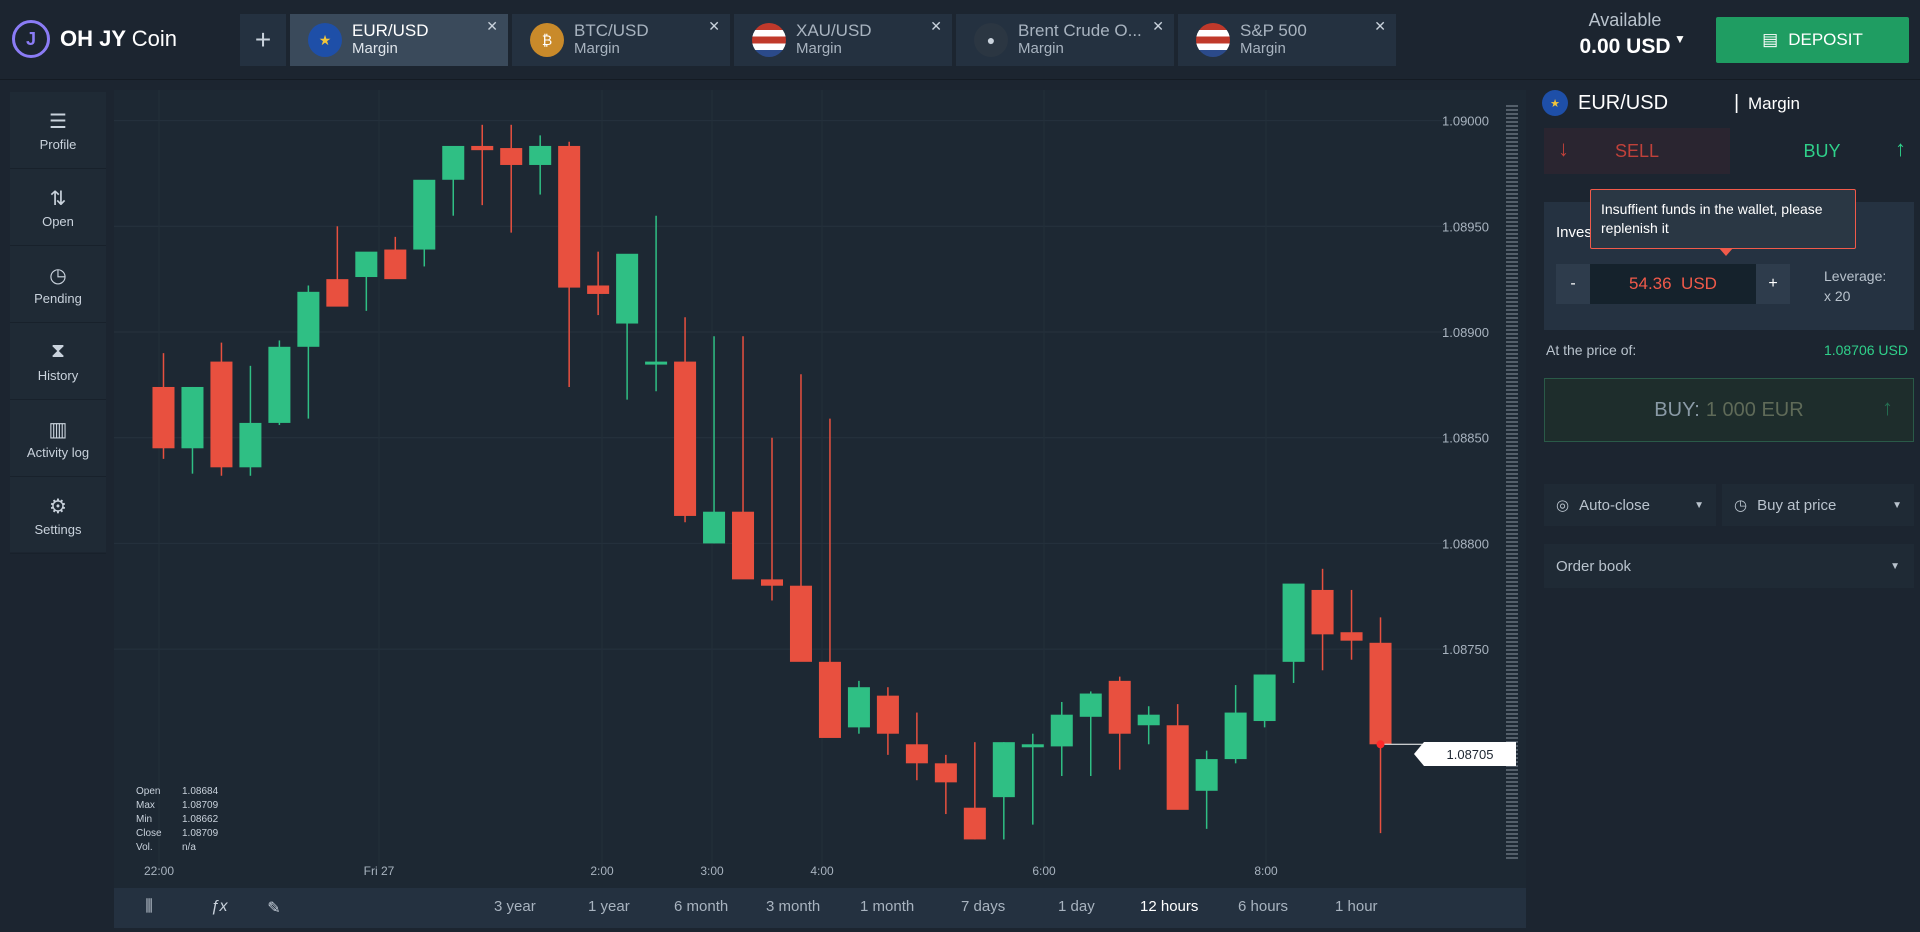  What do you see at coordinates (1563, 148) in the screenshot?
I see `arrow-down-icon: ↓` at bounding box center [1563, 148].